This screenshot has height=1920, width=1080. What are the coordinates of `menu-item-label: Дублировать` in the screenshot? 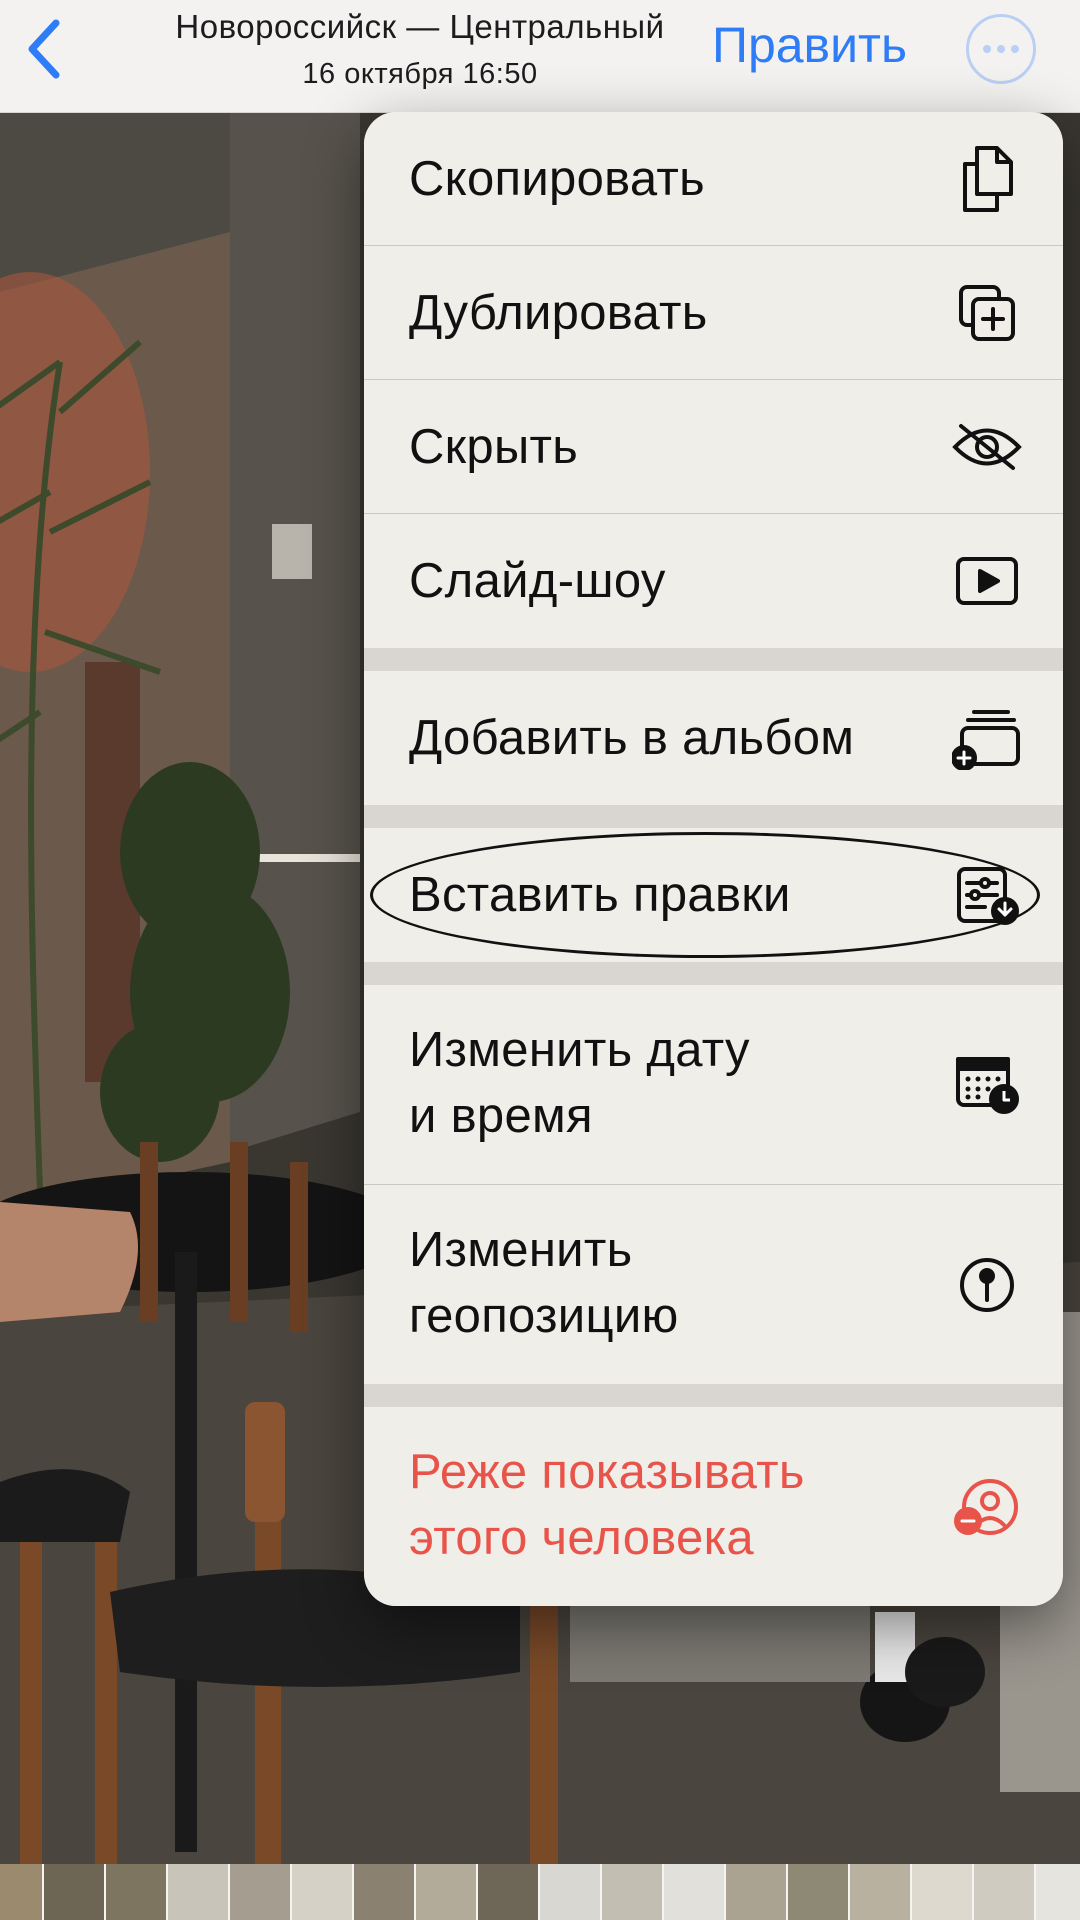 It's located at (558, 312).